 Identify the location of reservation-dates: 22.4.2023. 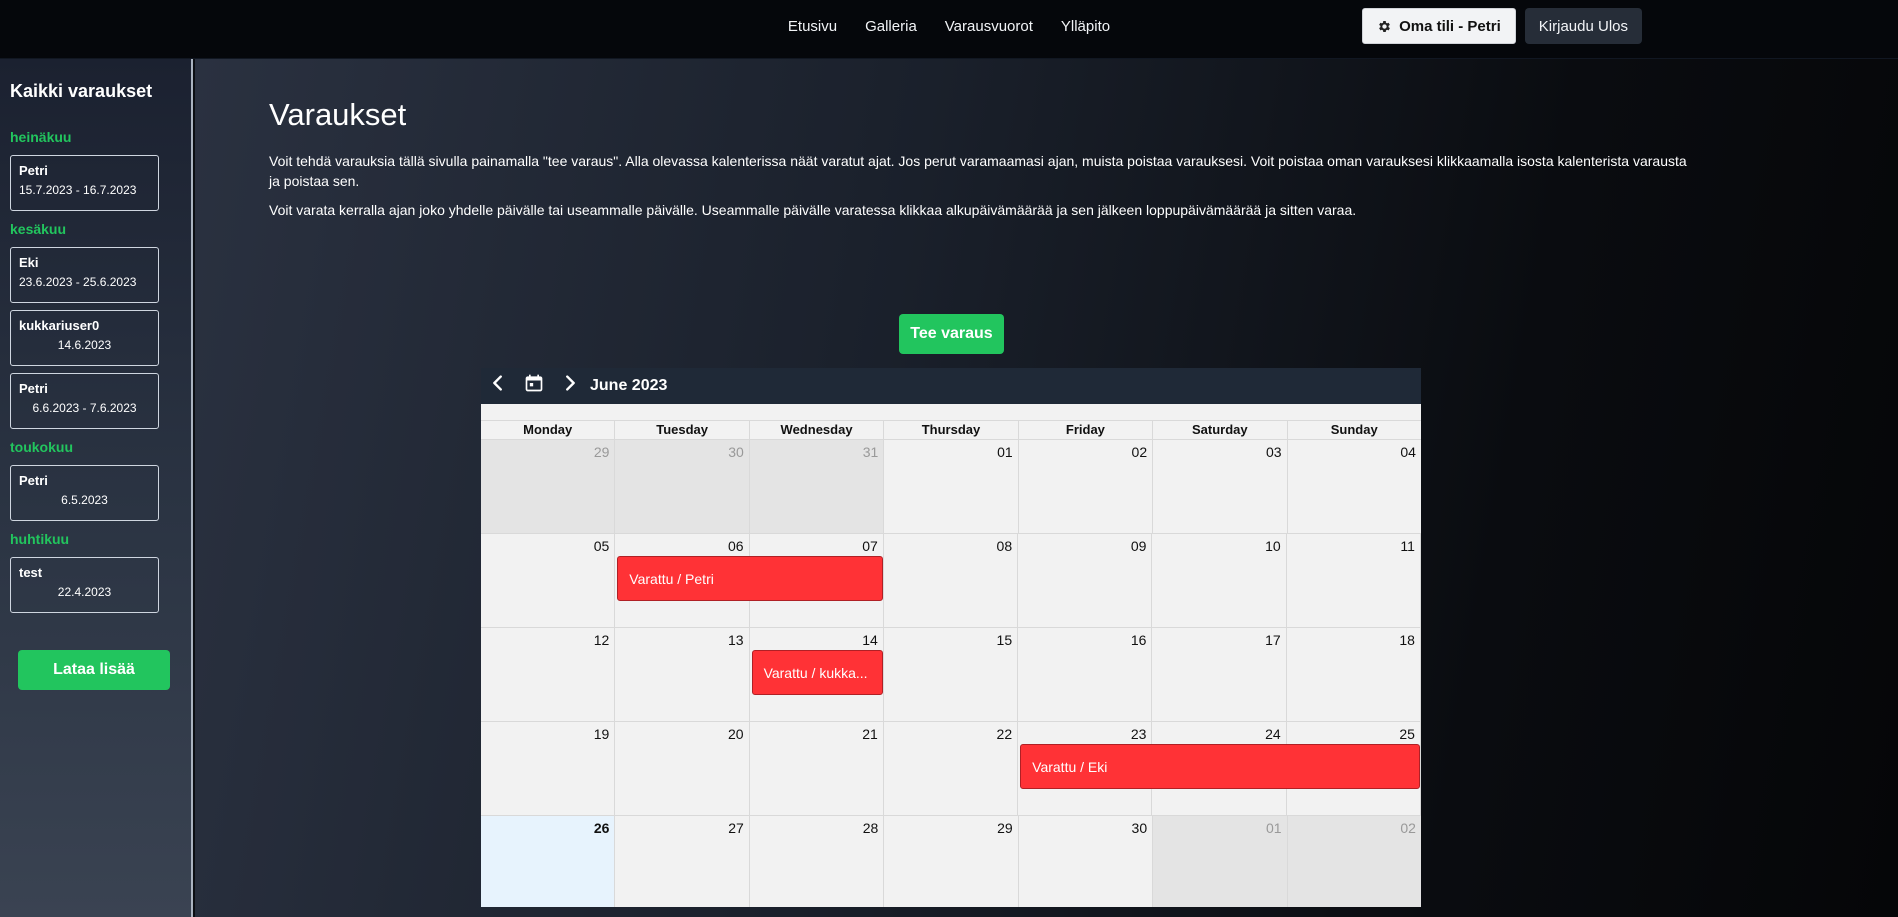
(84, 592).